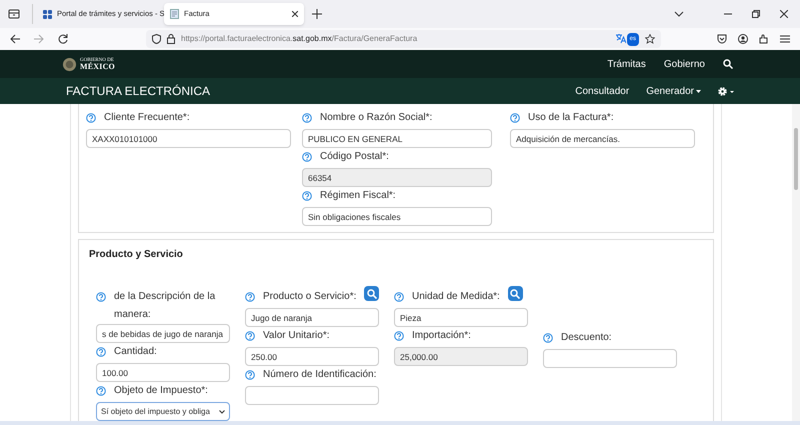 This screenshot has height=425, width=800. I want to click on field-label: Descuento:, so click(586, 338).